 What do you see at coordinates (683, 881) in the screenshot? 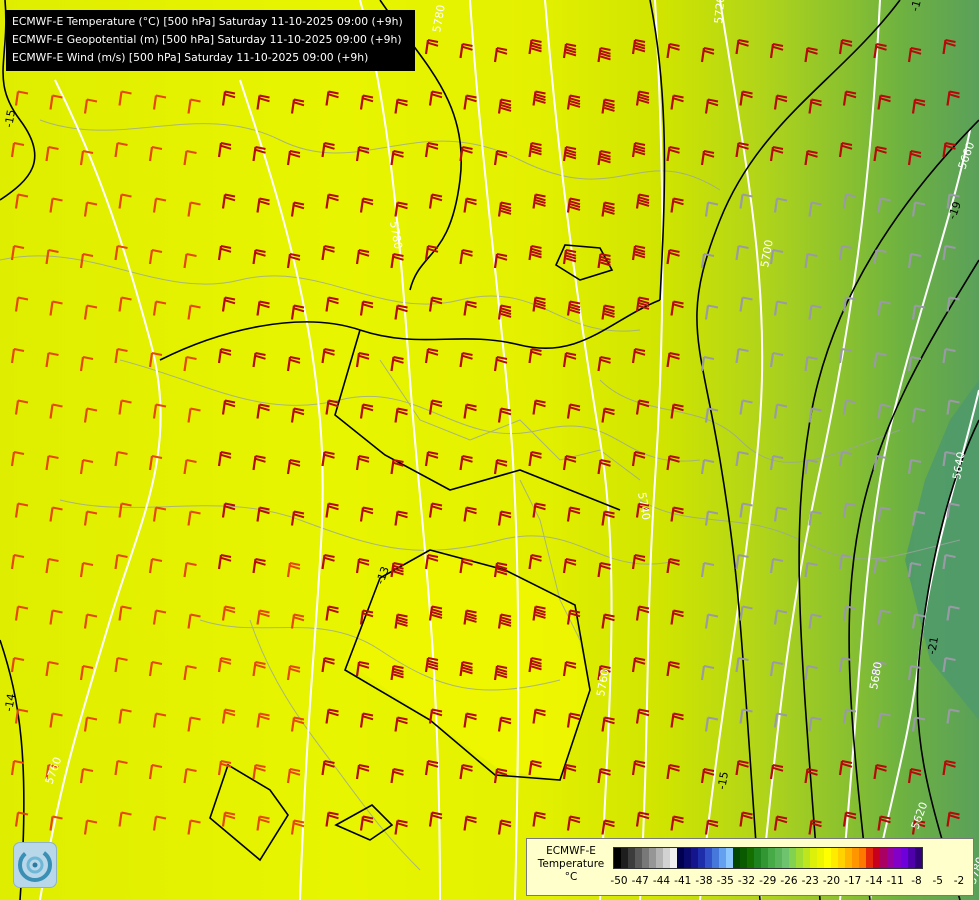
I see `legend-tick-label: -41` at bounding box center [683, 881].